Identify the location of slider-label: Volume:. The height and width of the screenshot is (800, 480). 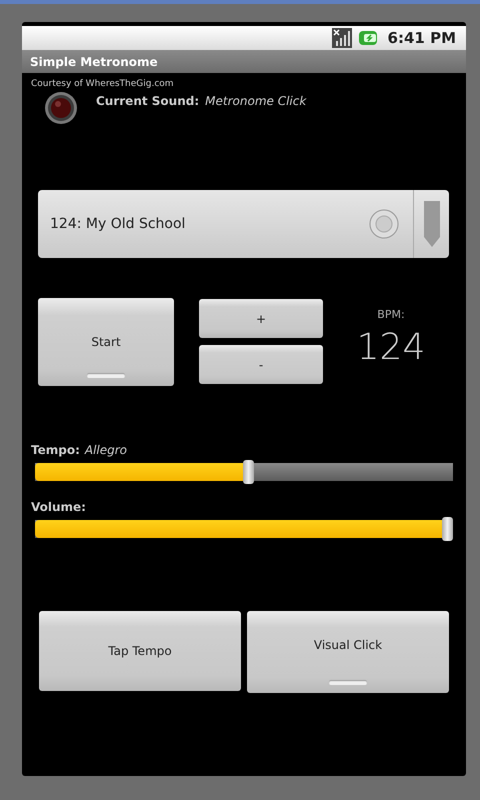
(59, 507).